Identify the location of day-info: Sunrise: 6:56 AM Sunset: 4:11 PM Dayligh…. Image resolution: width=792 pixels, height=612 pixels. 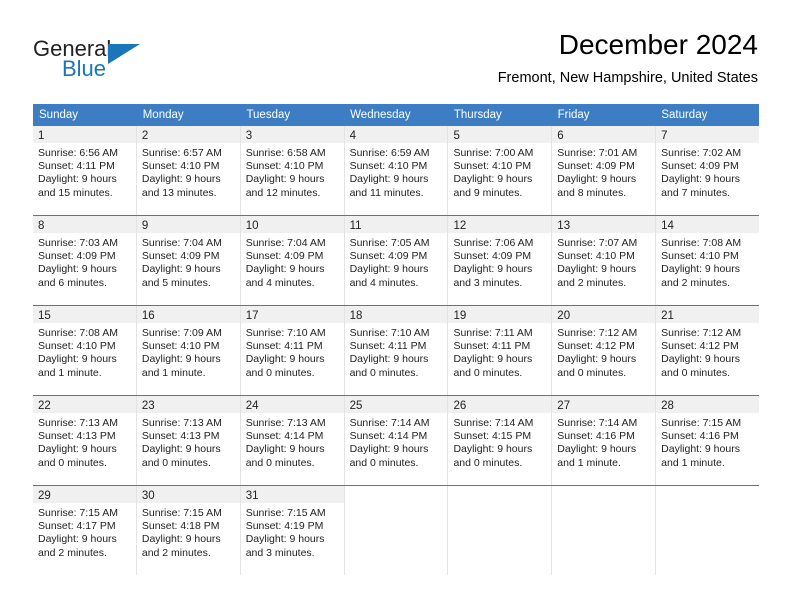
(84, 171).